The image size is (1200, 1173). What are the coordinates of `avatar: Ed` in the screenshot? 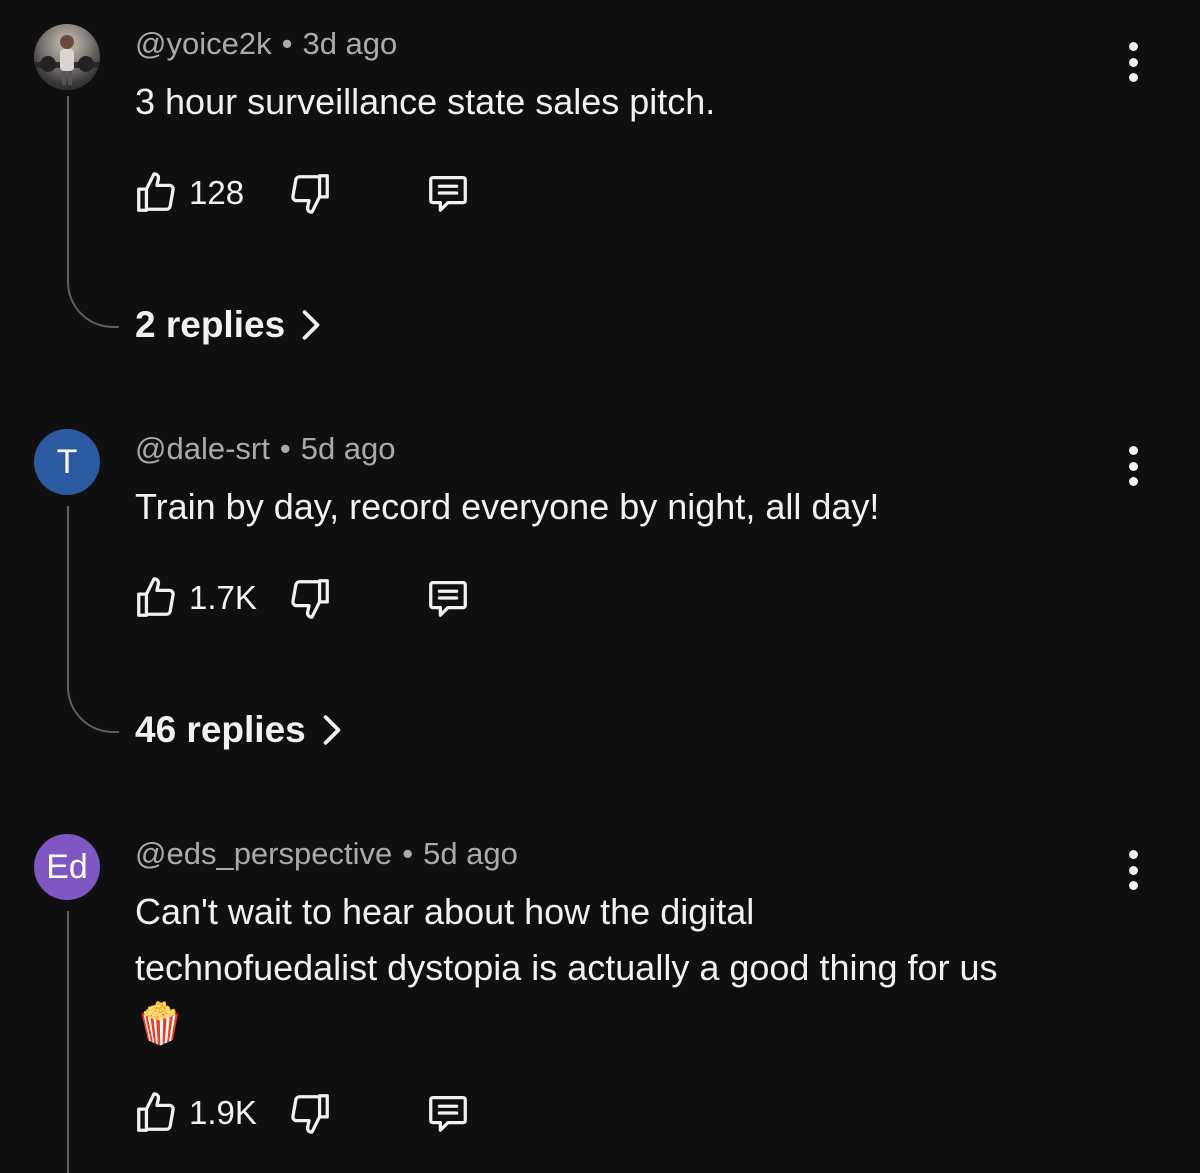 It's located at (67, 867).